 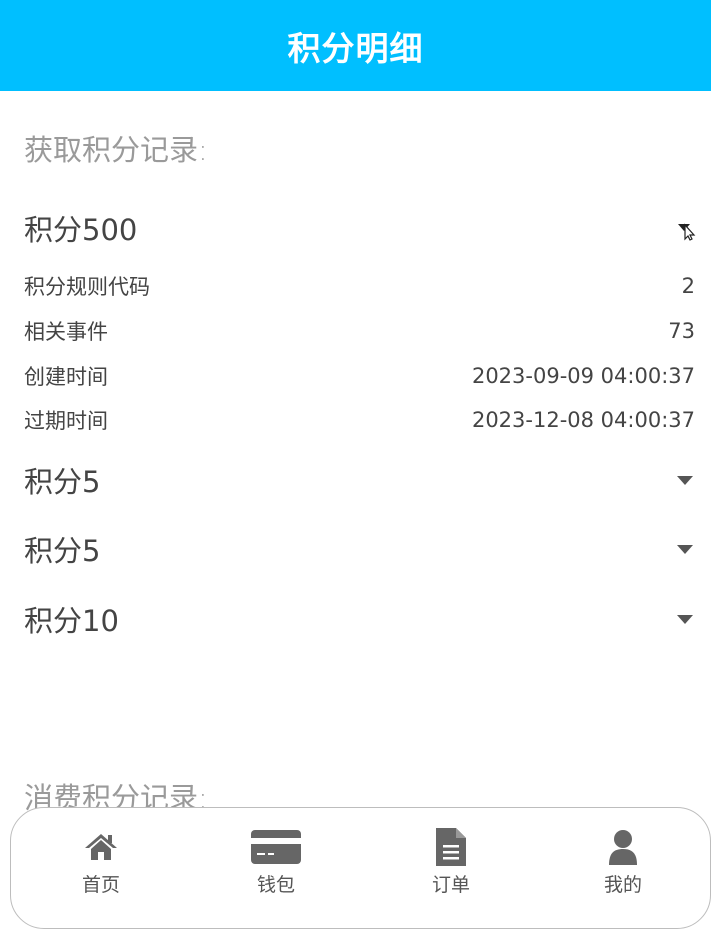 I want to click on record-label: 积分500, so click(x=81, y=230).